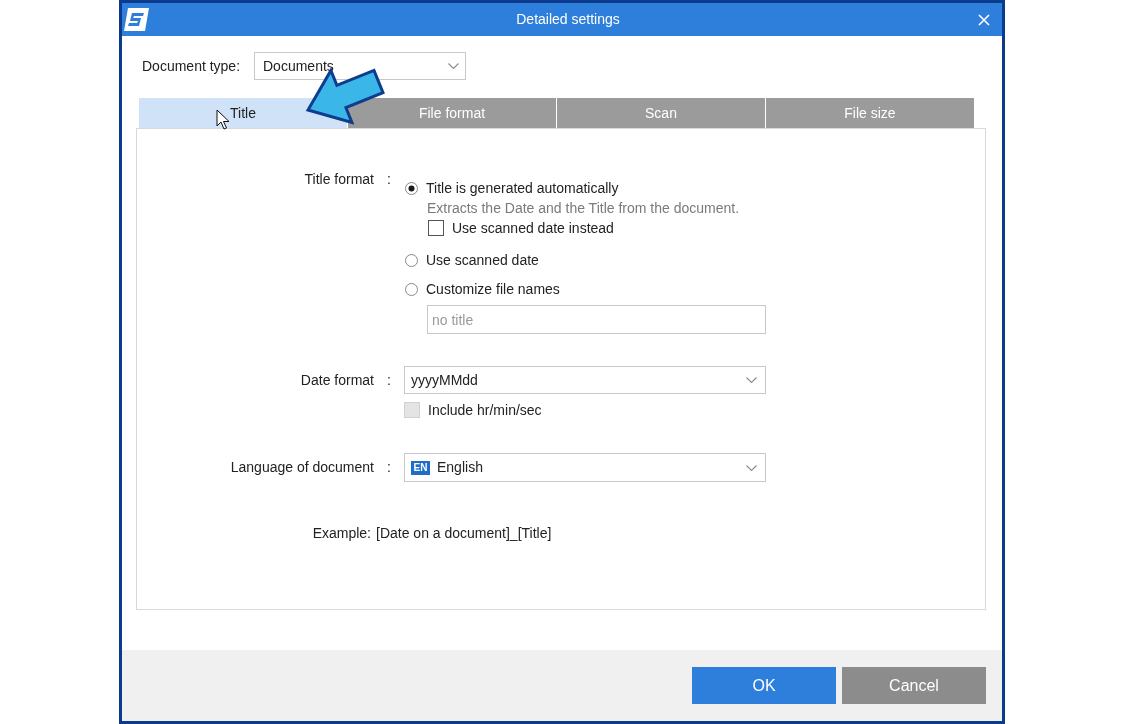 The height and width of the screenshot is (724, 1123). I want to click on language-code-tag: EN, so click(420, 467).